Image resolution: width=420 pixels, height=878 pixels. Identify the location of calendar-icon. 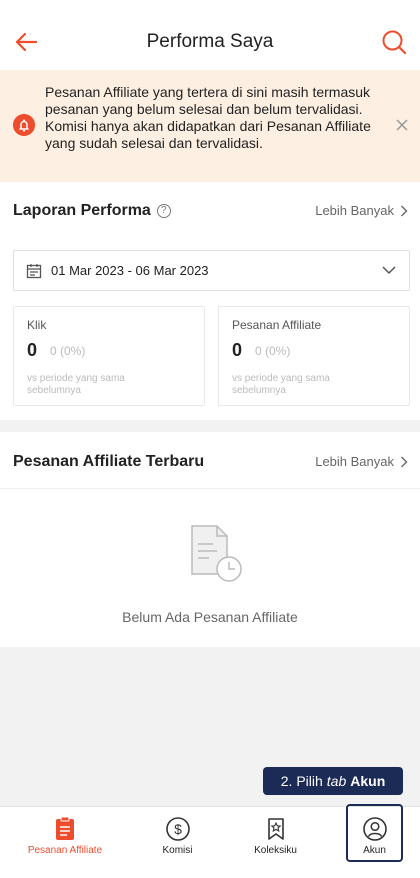
(34, 271).